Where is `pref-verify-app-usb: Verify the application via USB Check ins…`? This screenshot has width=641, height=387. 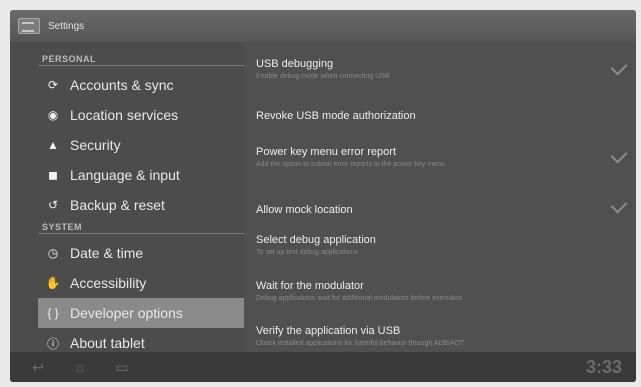
pref-verify-app-usb: Verify the application via USB Check ins… is located at coordinates (436, 336).